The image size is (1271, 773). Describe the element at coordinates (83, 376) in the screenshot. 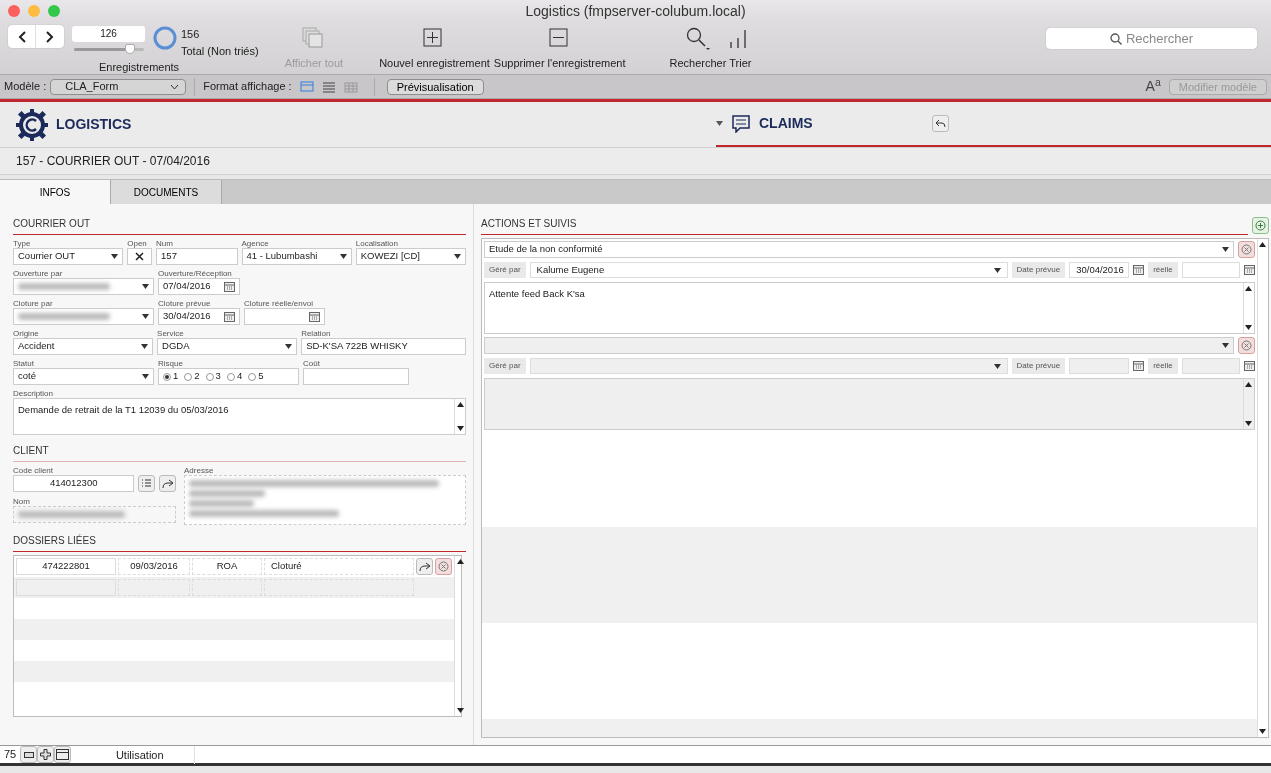

I see `dropdown-field: coté` at that location.